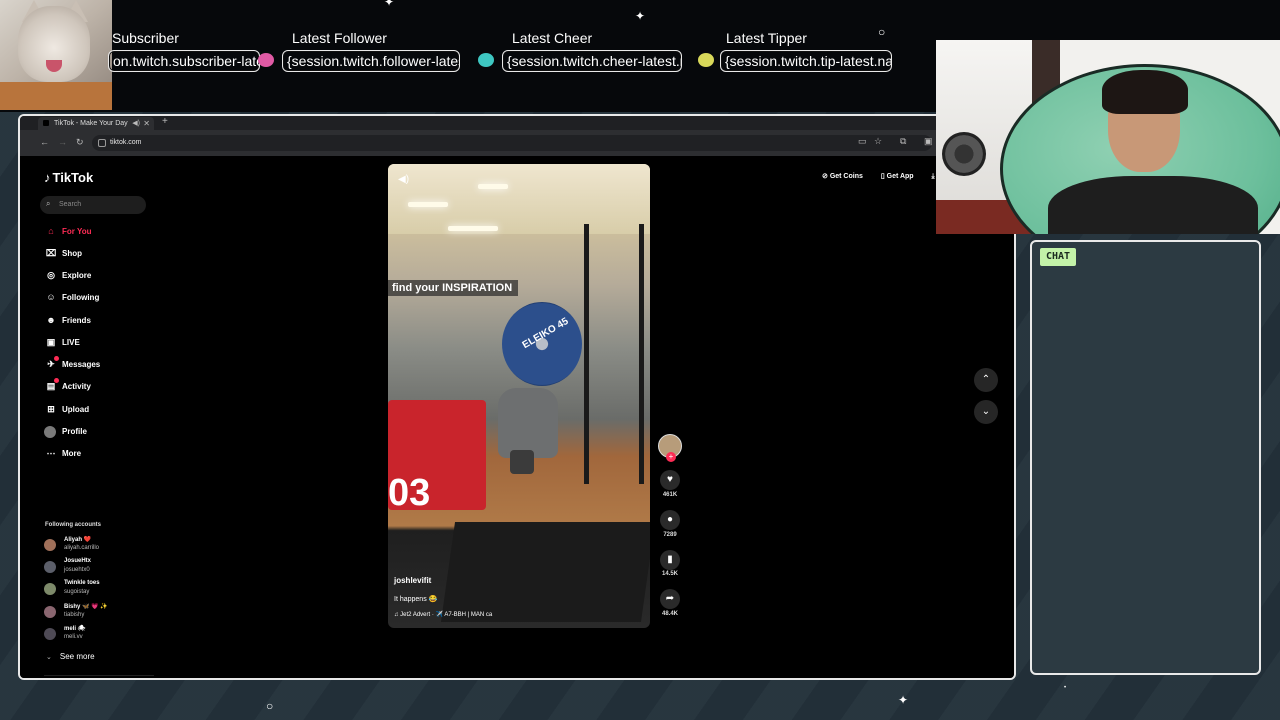  I want to click on comment-count: 7289, so click(670, 535).